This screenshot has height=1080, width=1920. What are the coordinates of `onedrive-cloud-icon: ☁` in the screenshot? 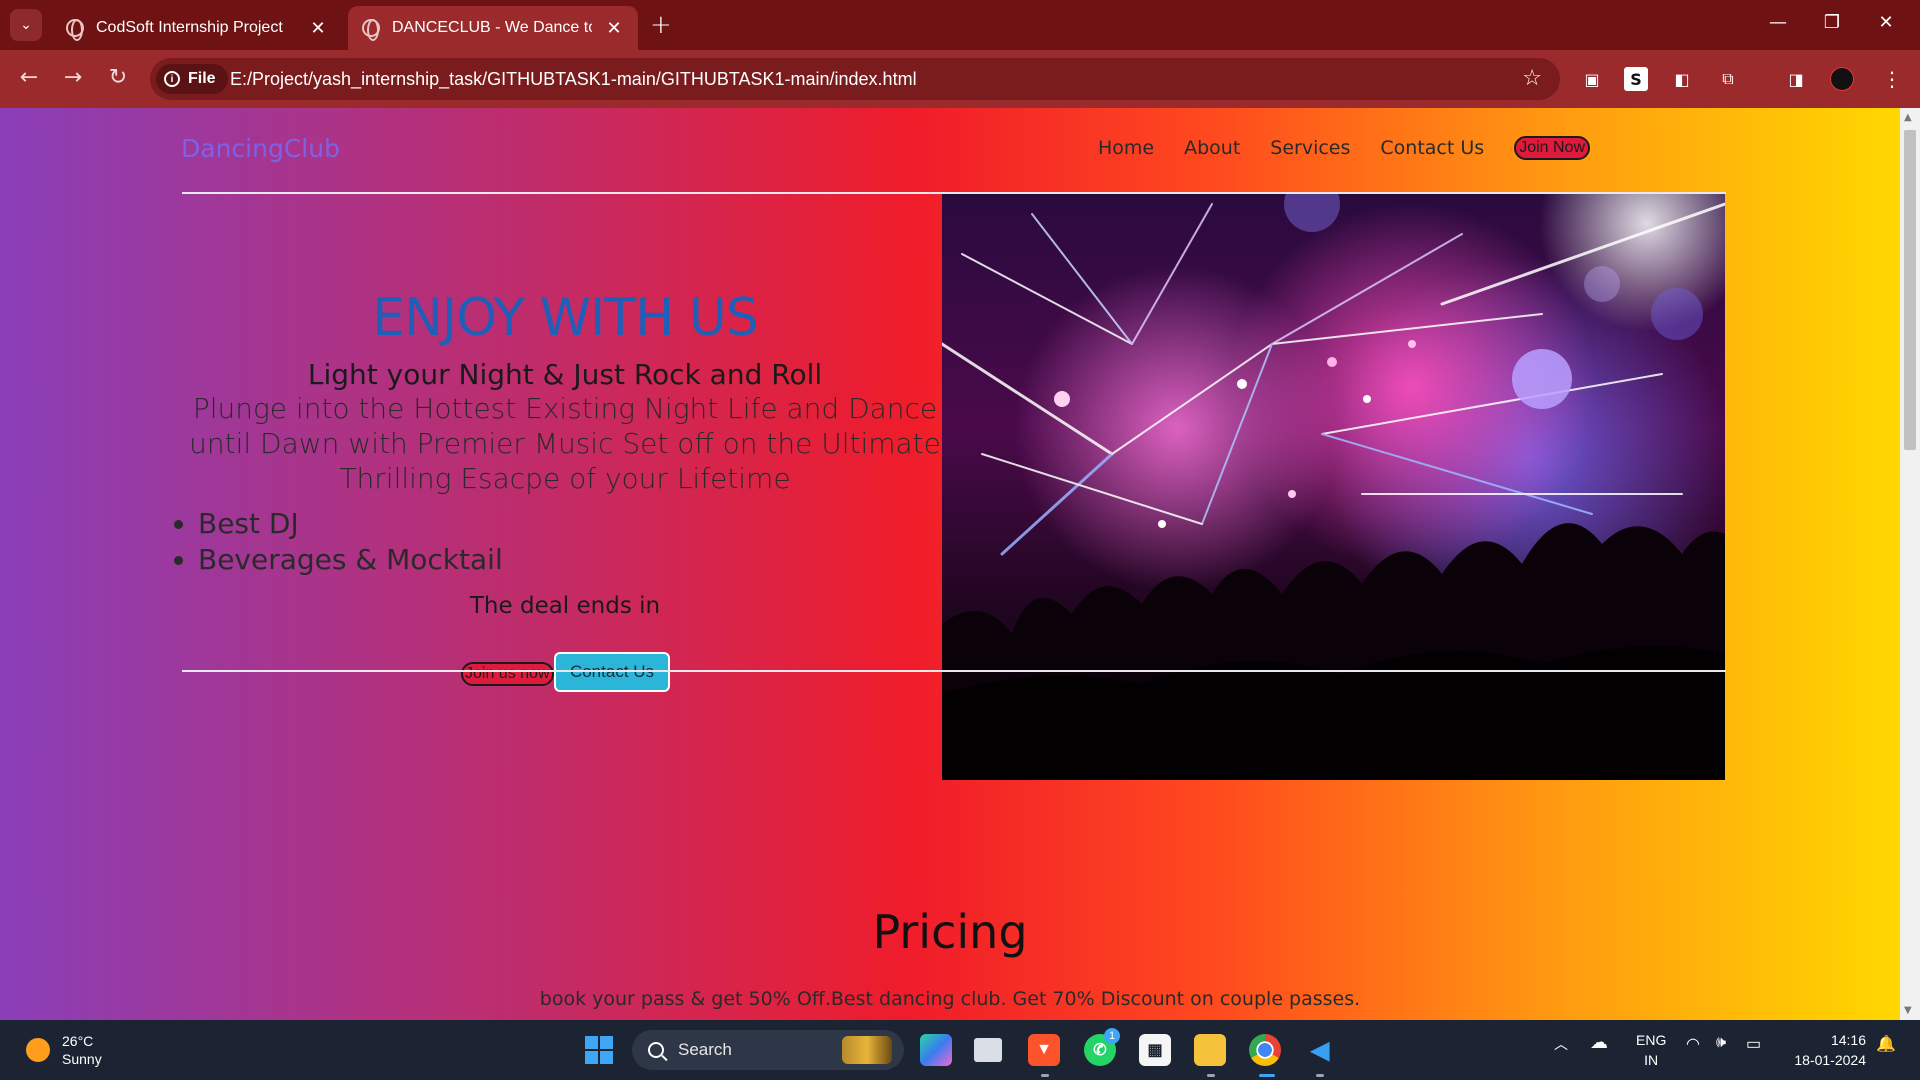 It's located at (1599, 1042).